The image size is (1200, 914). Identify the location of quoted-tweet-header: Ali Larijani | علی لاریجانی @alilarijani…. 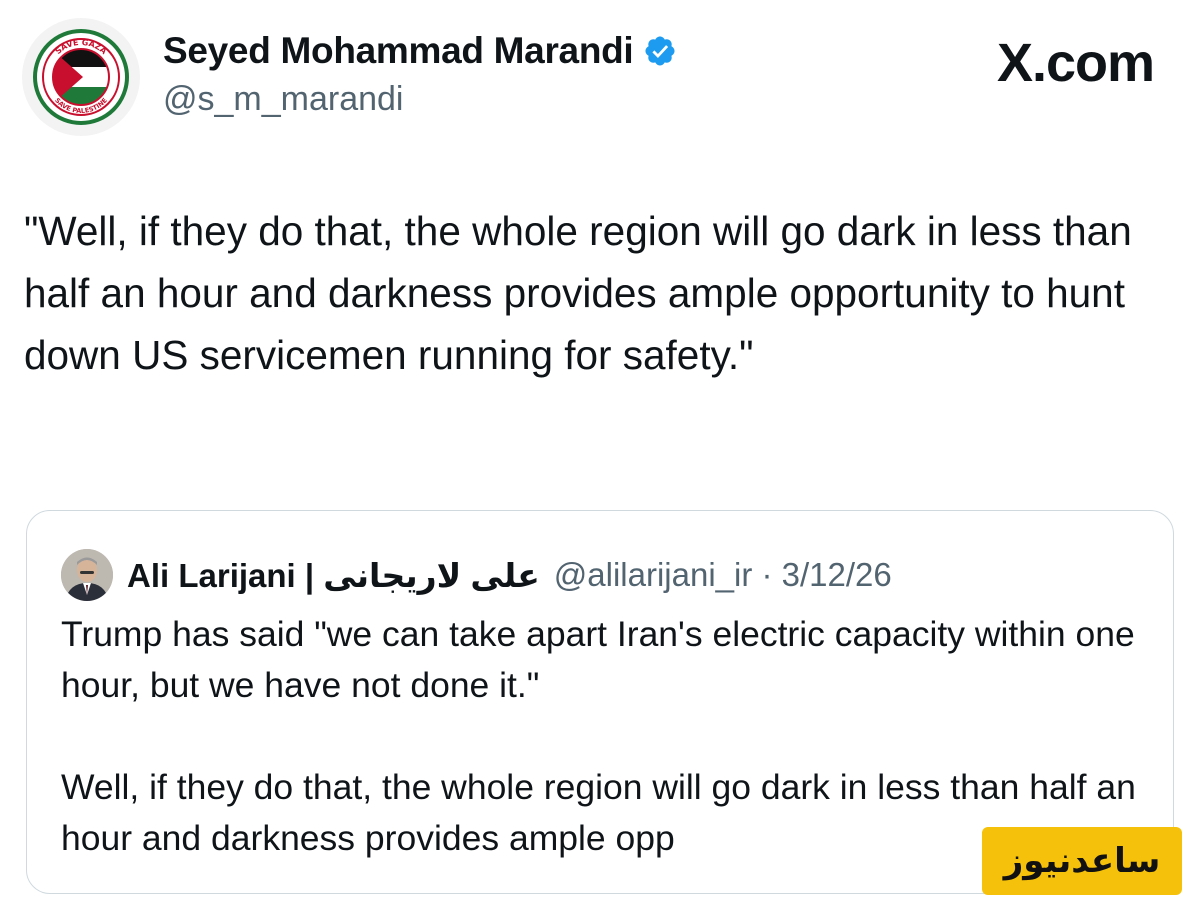
(476, 575).